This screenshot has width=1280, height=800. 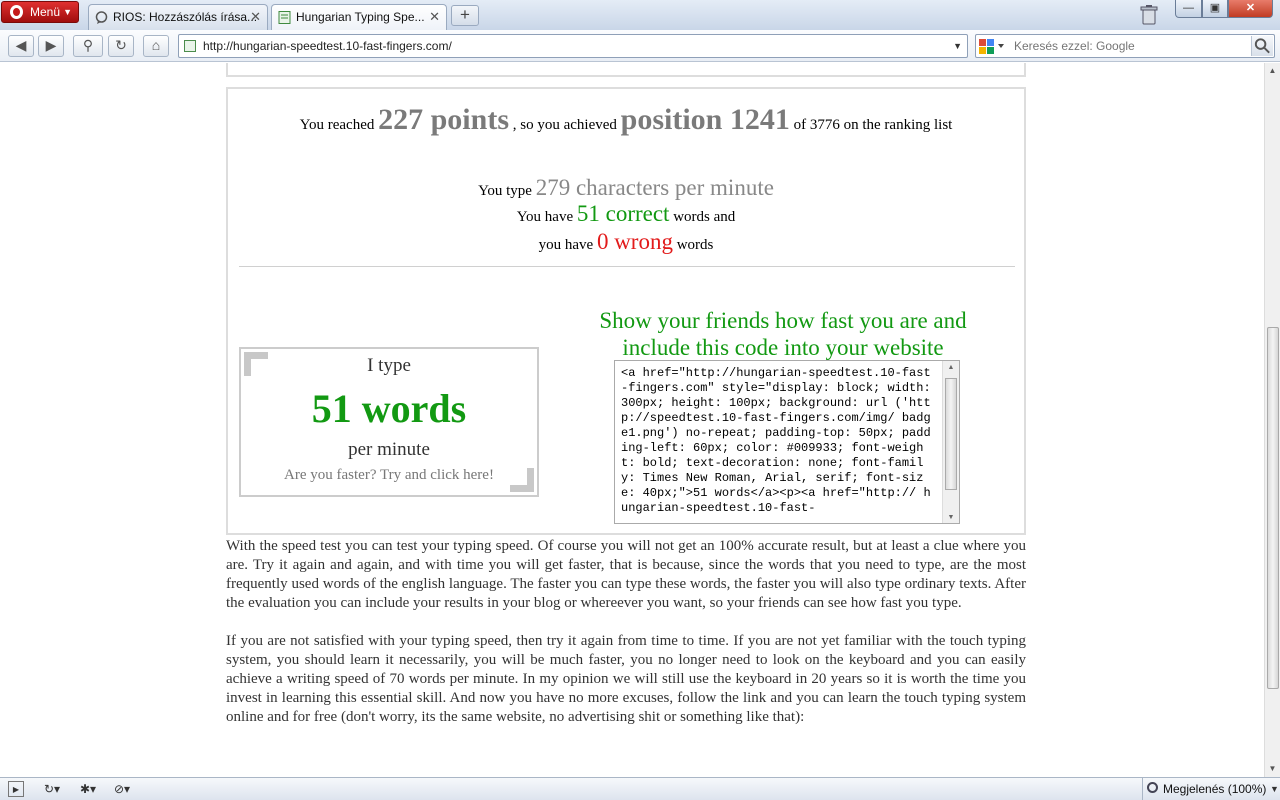 I want to click on badge-per-minute: per minute, so click(x=389, y=449).